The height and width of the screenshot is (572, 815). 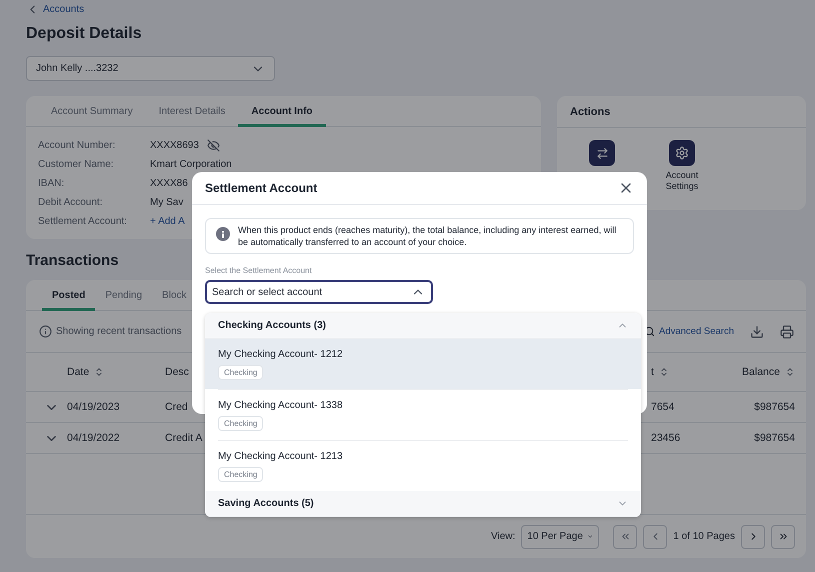 What do you see at coordinates (76, 164) in the screenshot?
I see `field-label: Customer Name:` at bounding box center [76, 164].